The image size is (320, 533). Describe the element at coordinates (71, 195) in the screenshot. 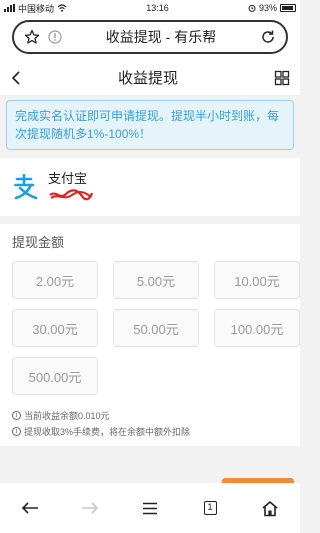

I see `redacted-account-scribble` at that location.